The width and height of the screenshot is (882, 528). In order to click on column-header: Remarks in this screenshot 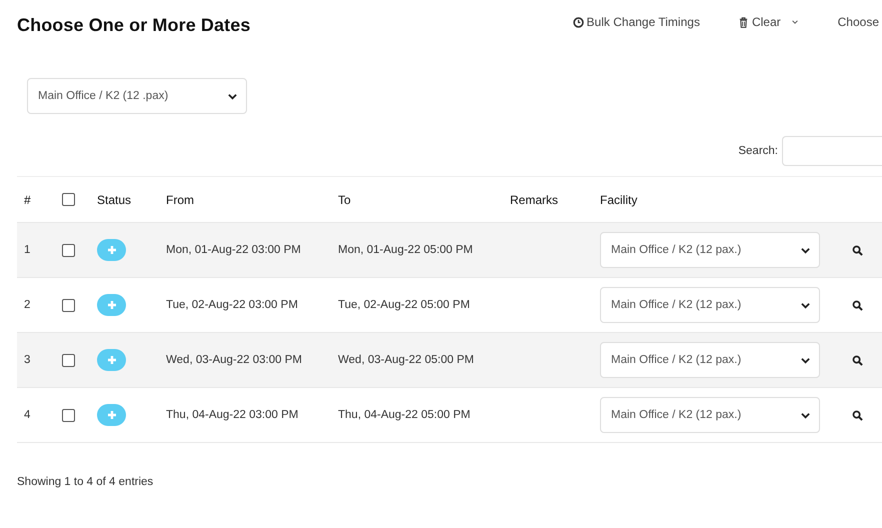, I will do `click(534, 199)`.